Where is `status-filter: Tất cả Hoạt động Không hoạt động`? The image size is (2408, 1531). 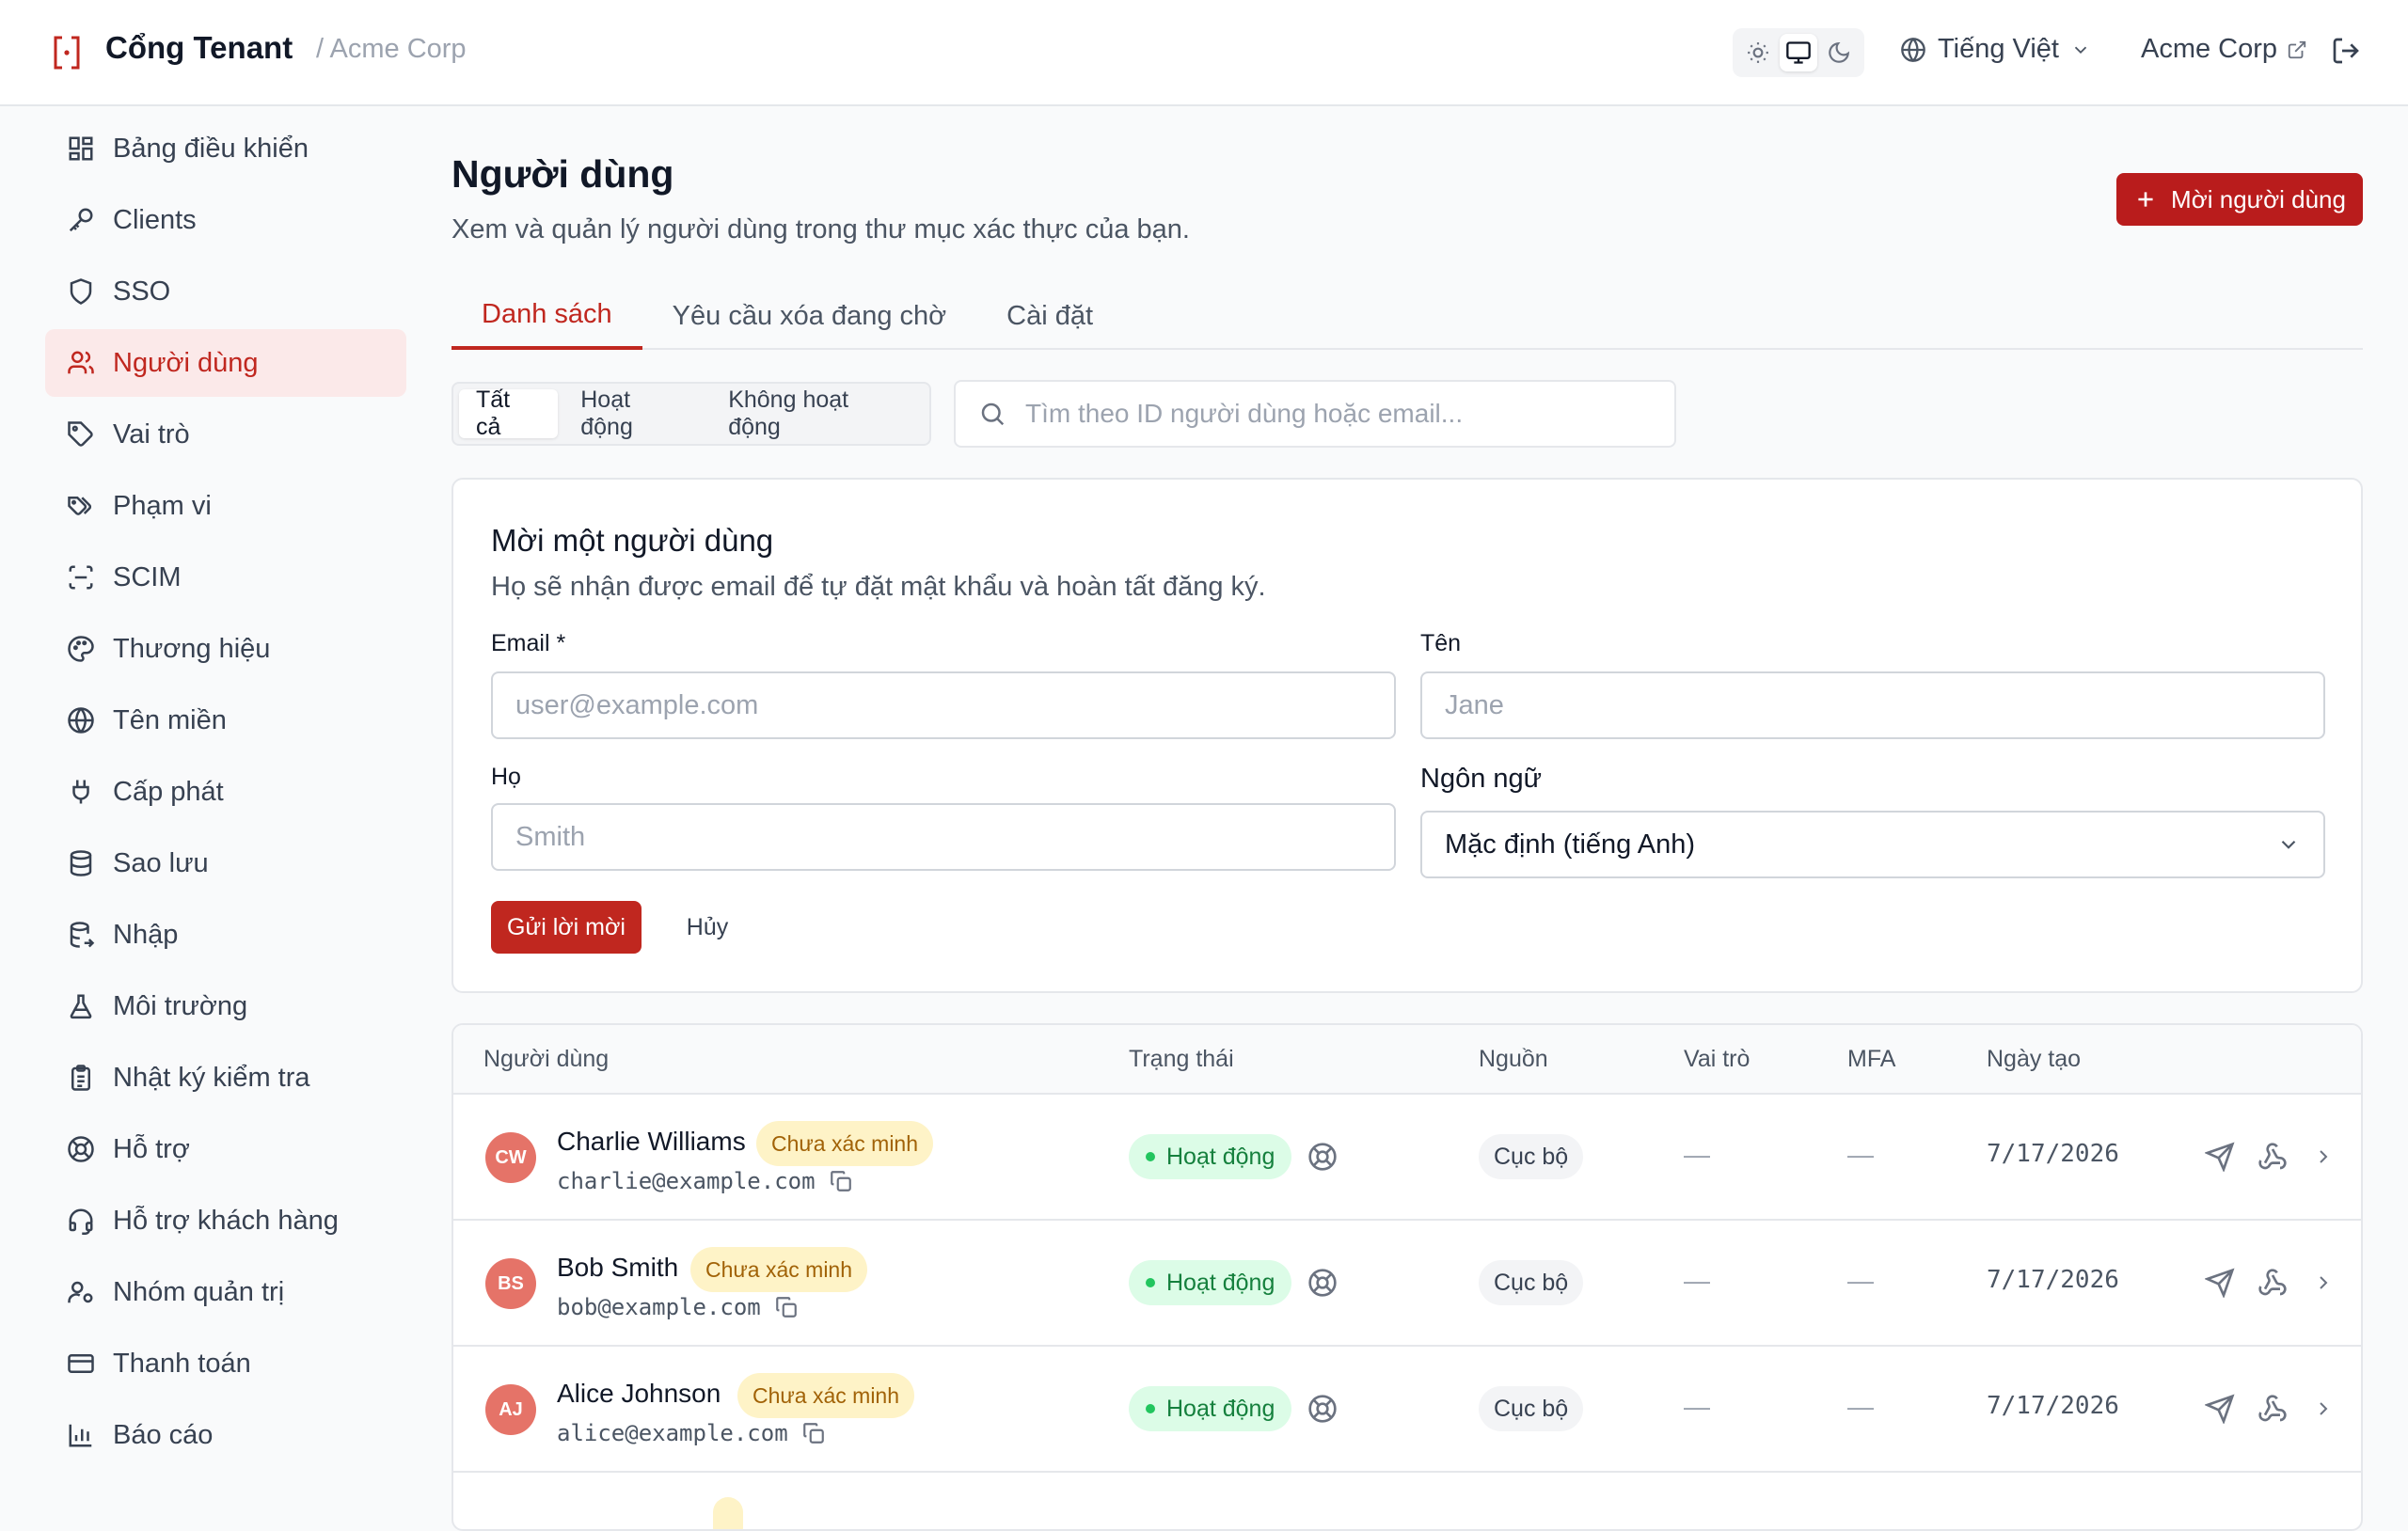
status-filter: Tất cả Hoạt động Không hoạt động is located at coordinates (692, 414).